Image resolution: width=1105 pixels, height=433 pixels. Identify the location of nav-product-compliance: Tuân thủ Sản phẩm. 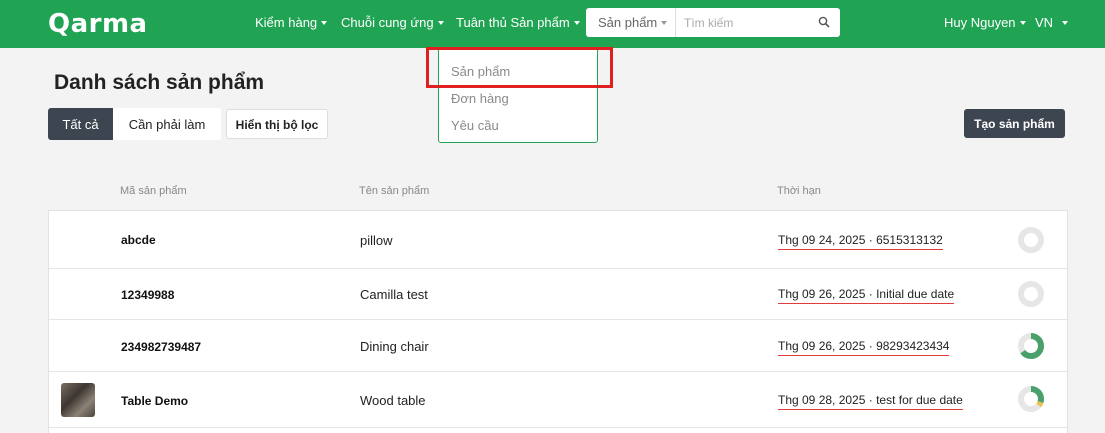
(518, 22).